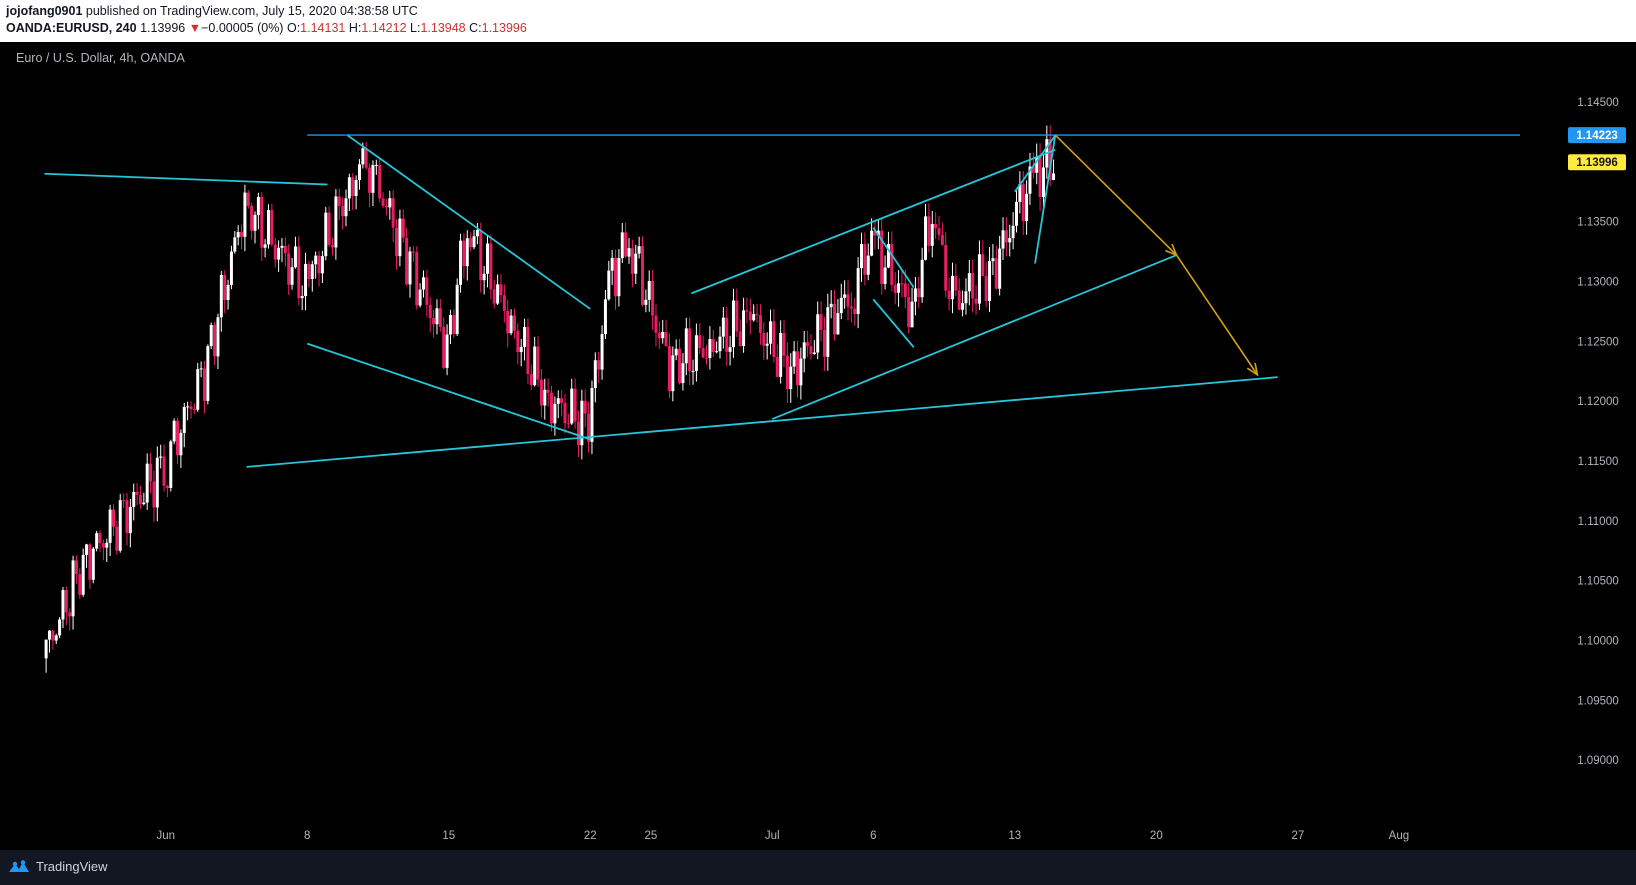  Describe the element at coordinates (58, 866) in the screenshot. I see `tradingview-brand: TradingView` at that location.